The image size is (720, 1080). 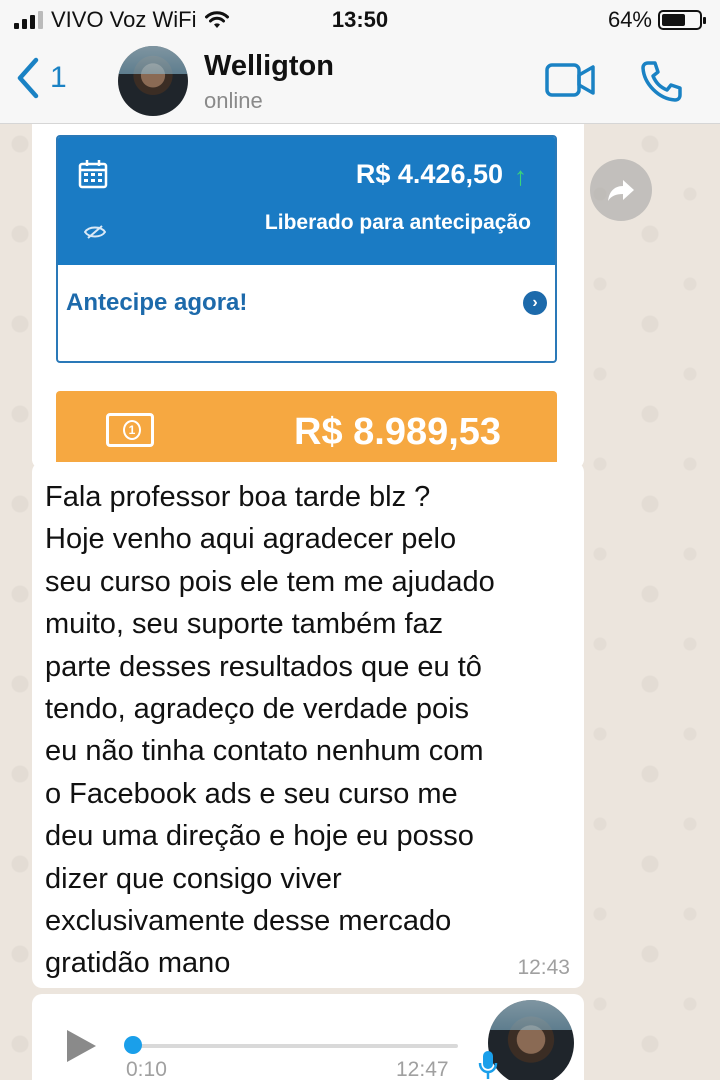 I want to click on play-icon, so click(x=81, y=1046).